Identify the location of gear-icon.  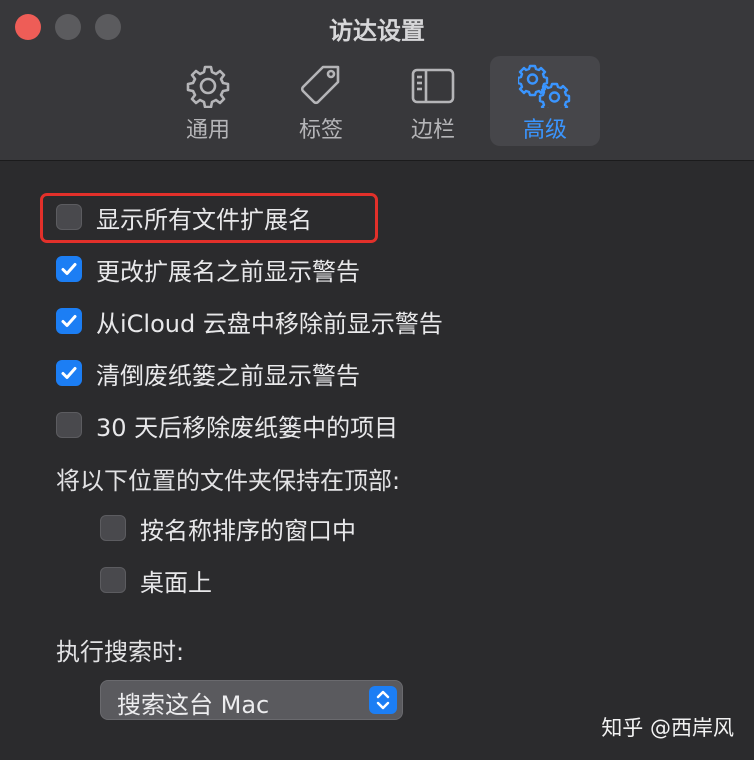
(208, 86).